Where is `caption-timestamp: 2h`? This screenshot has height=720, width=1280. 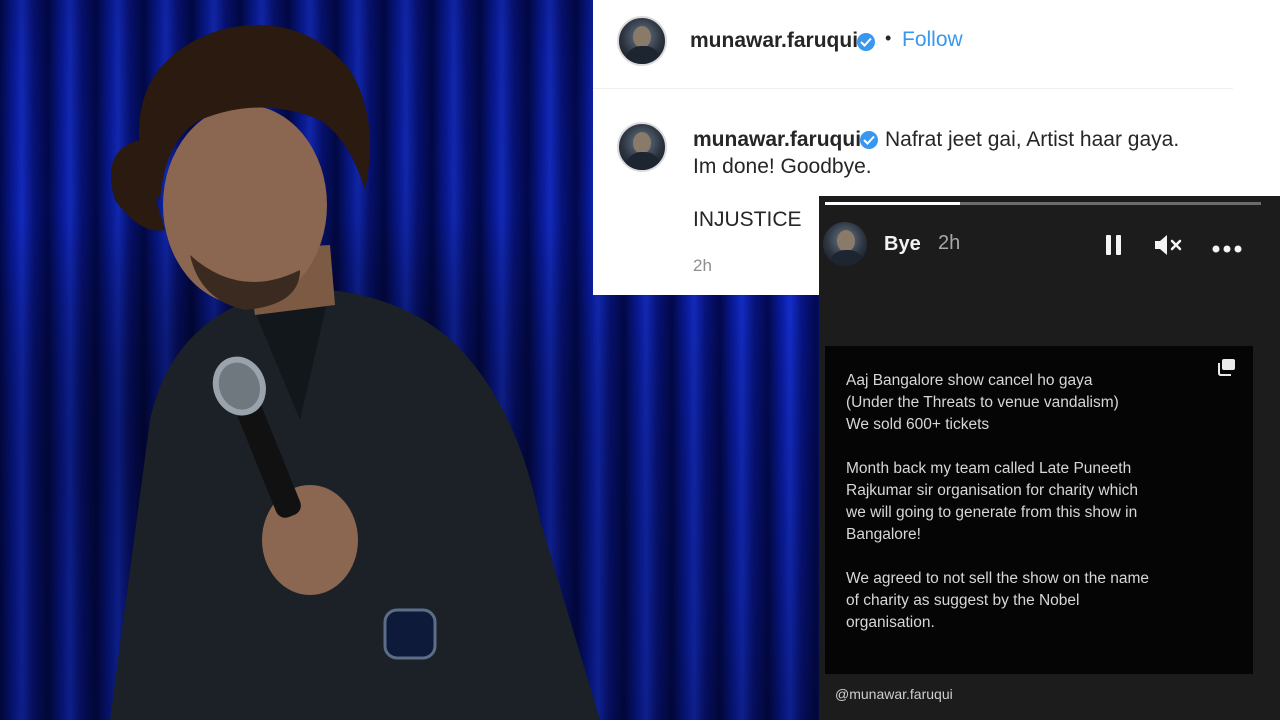 caption-timestamp: 2h is located at coordinates (702, 266).